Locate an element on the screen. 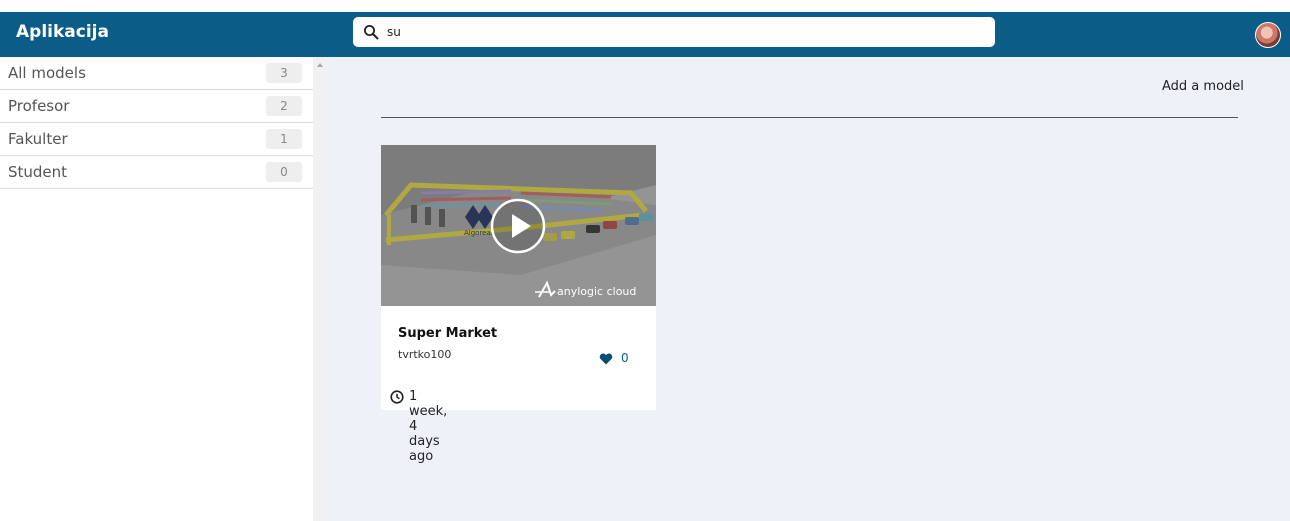 This screenshot has height=521, width=1290. scroll-up-arrow-icon is located at coordinates (320, 65).